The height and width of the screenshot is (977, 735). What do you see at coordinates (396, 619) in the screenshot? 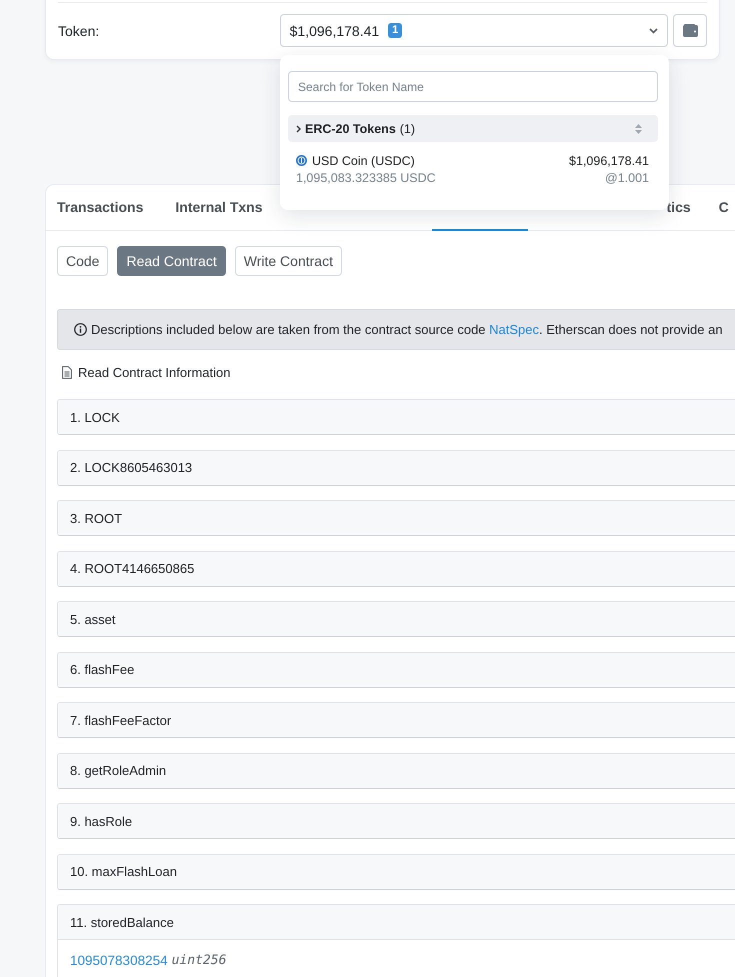
I see `function-row: 5. asset` at bounding box center [396, 619].